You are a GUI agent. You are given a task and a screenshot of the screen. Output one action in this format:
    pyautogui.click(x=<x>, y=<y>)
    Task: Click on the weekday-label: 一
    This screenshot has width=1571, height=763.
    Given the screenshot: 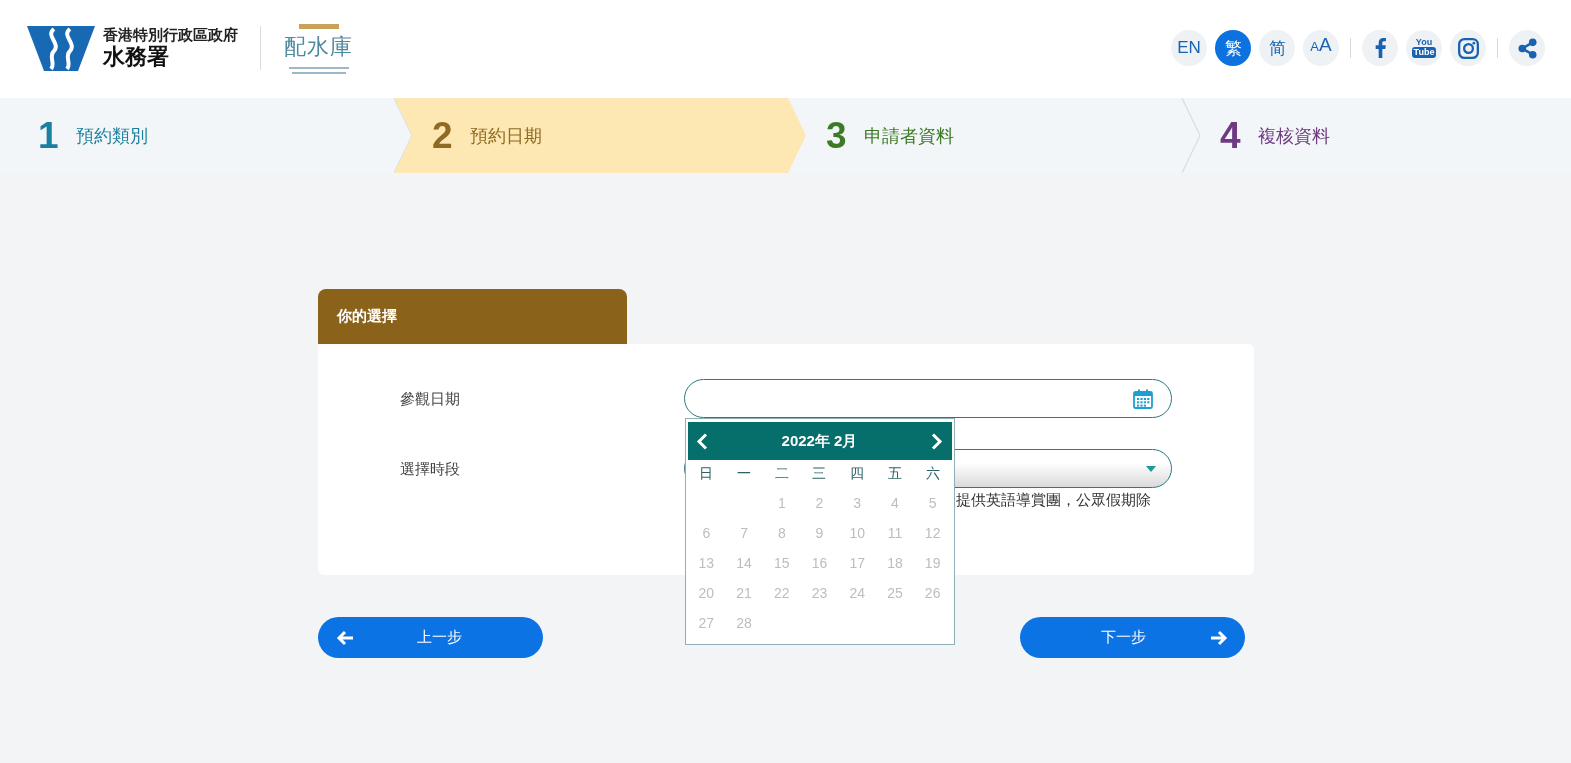 What is the action you would take?
    pyautogui.click(x=744, y=474)
    